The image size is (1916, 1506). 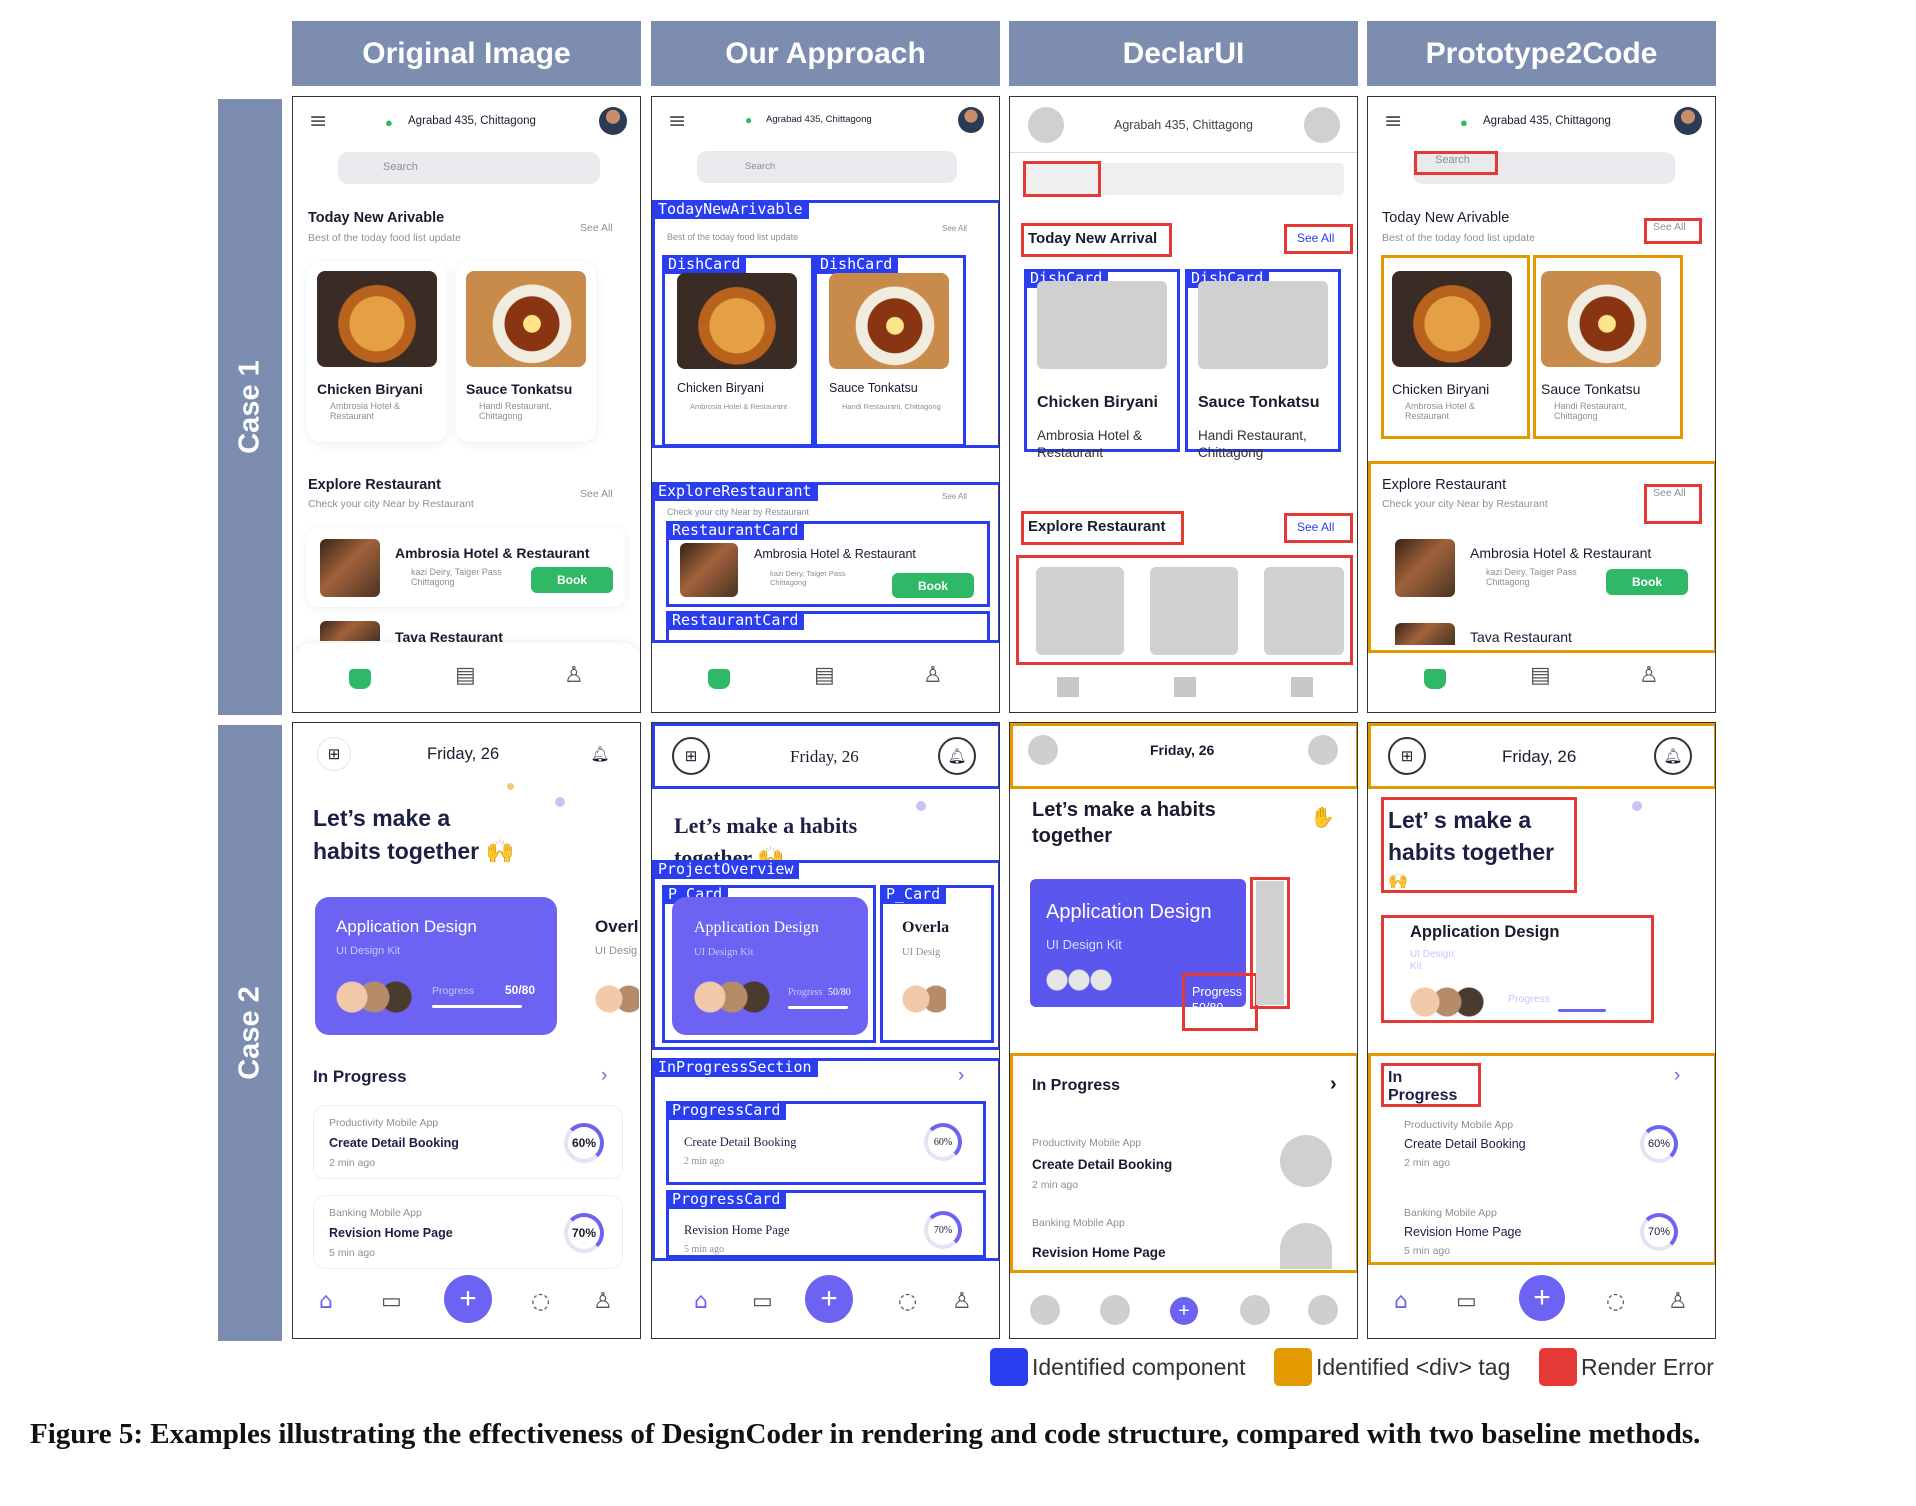 I want to click on search-placeholder: Search, so click(x=400, y=167).